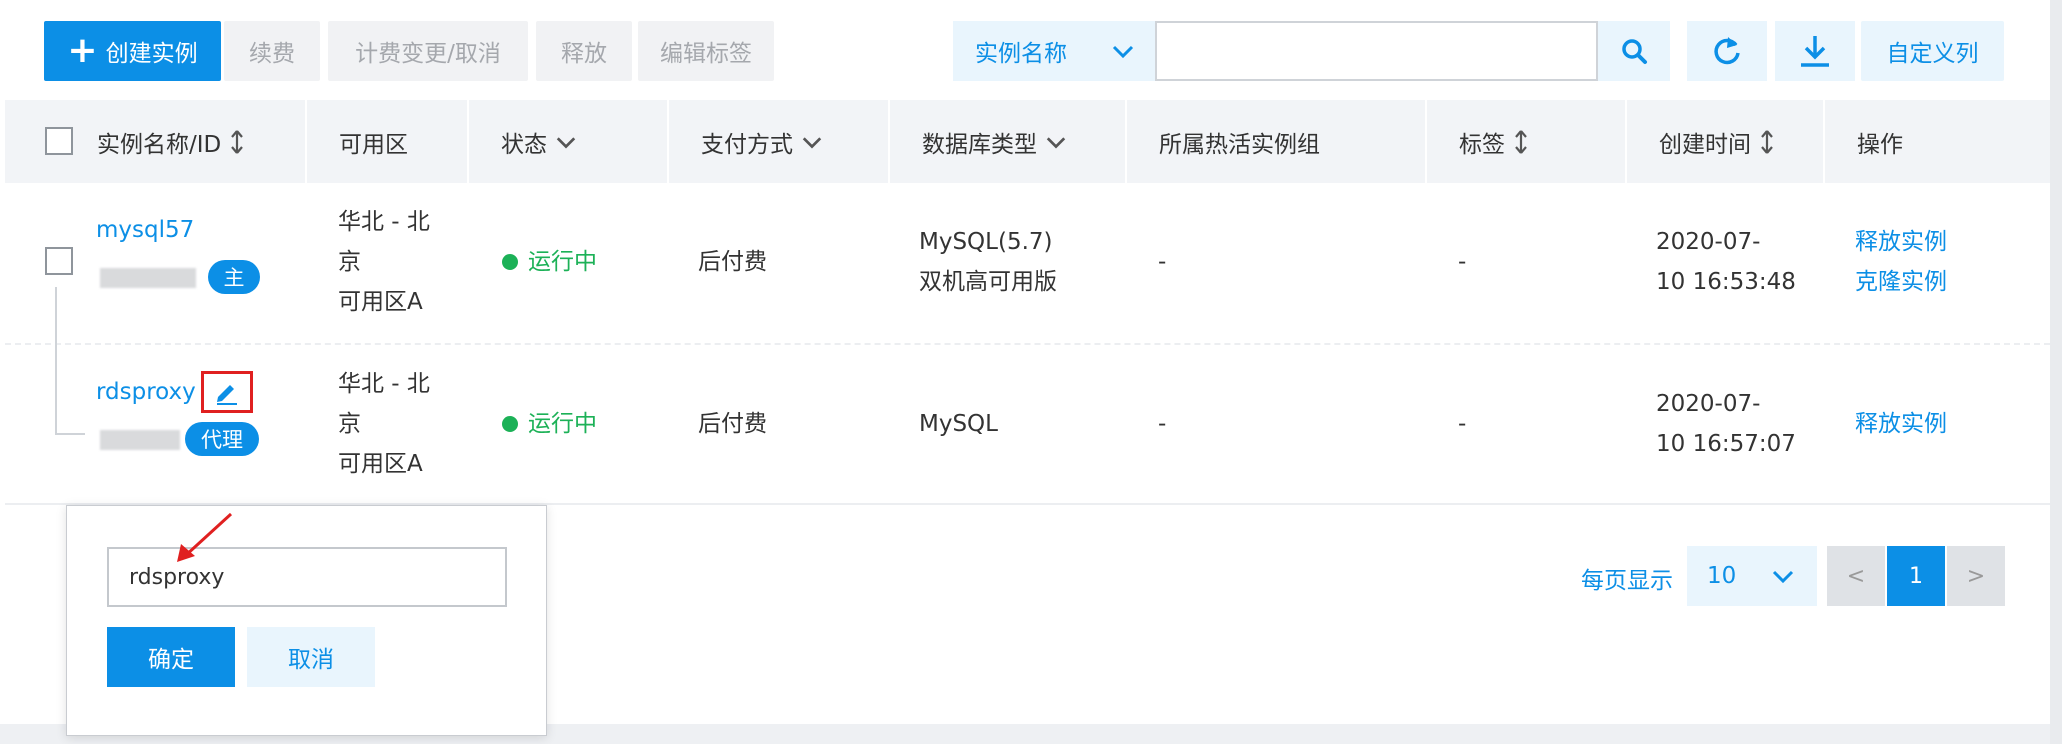  Describe the element at coordinates (523, 141) in the screenshot. I see `column-header-status: 状态` at that location.